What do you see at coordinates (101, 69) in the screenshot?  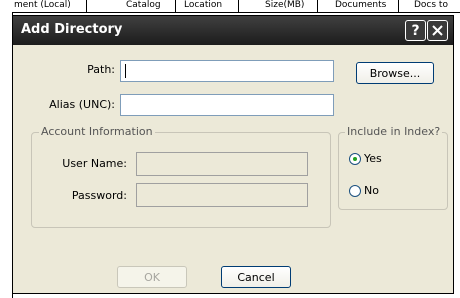 I see `path-label: Path:` at bounding box center [101, 69].